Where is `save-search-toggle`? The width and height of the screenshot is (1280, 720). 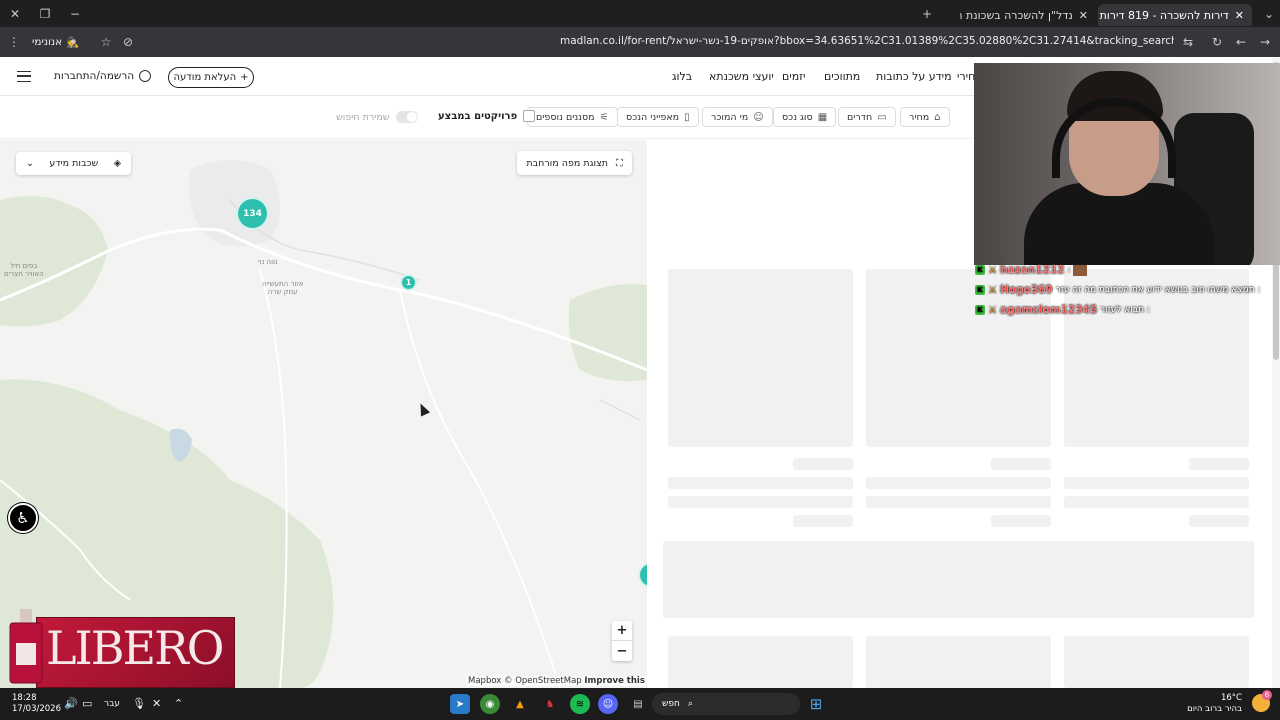 save-search-toggle is located at coordinates (406, 117).